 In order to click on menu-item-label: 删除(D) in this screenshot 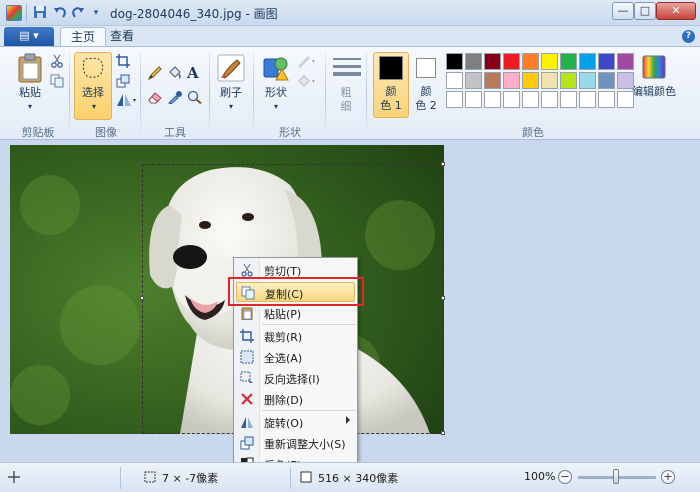, I will do `click(284, 400)`.